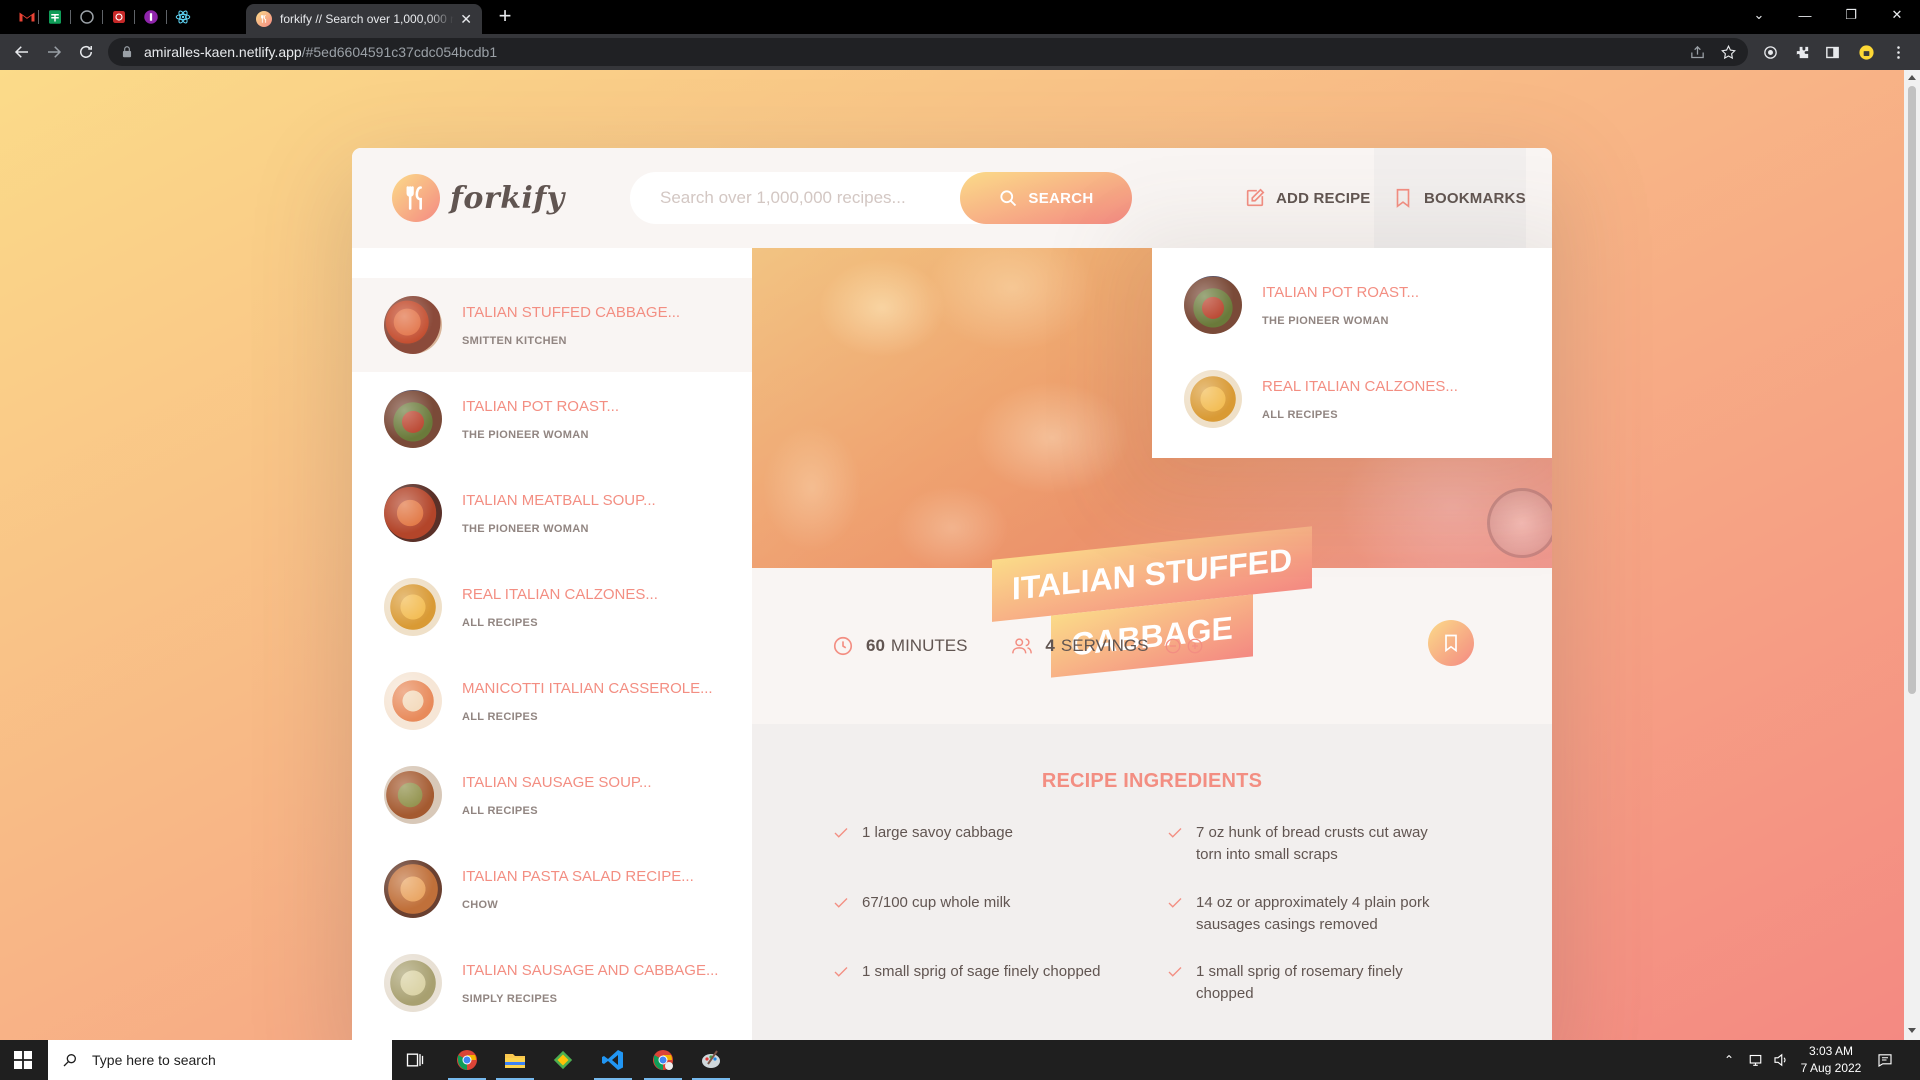 The height and width of the screenshot is (1080, 1920). Describe the element at coordinates (1912, 390) in the screenshot. I see `scrollbar-thumb` at that location.